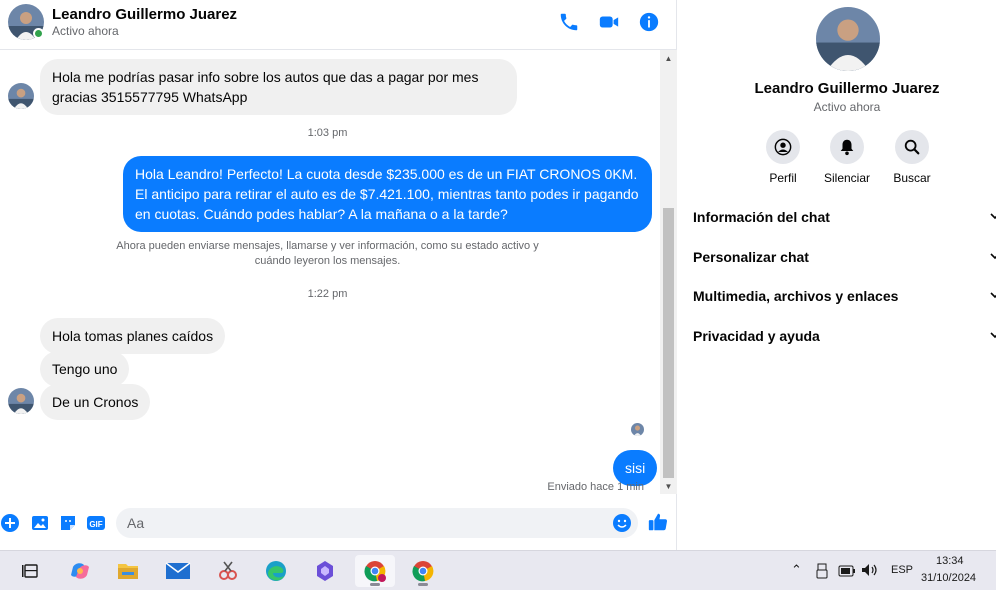 Image resolution: width=996 pixels, height=590 pixels. I want to click on snipping-tool-icon, so click(228, 571).